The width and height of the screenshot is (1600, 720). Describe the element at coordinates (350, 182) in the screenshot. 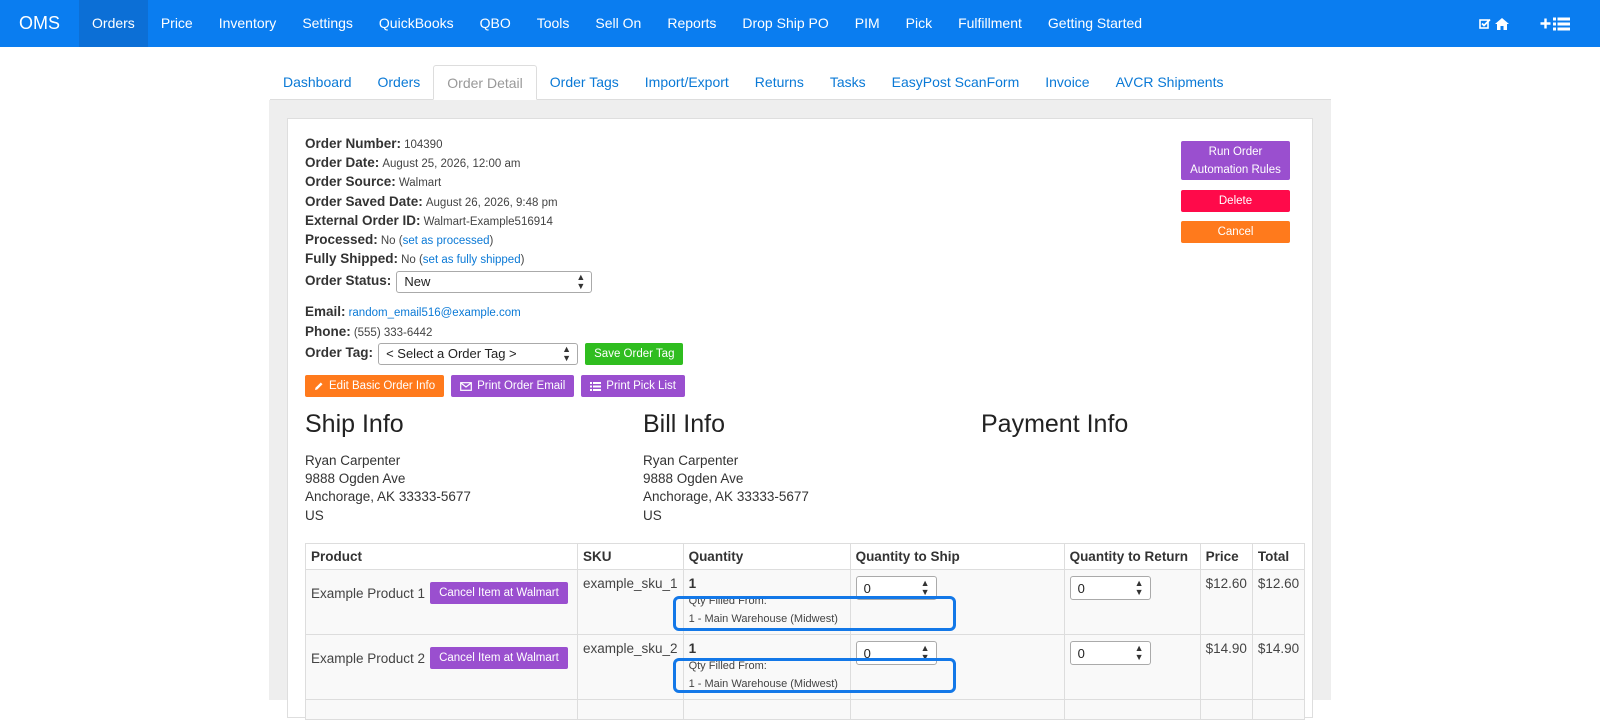

I see `order-source-label: Order Source:` at that location.